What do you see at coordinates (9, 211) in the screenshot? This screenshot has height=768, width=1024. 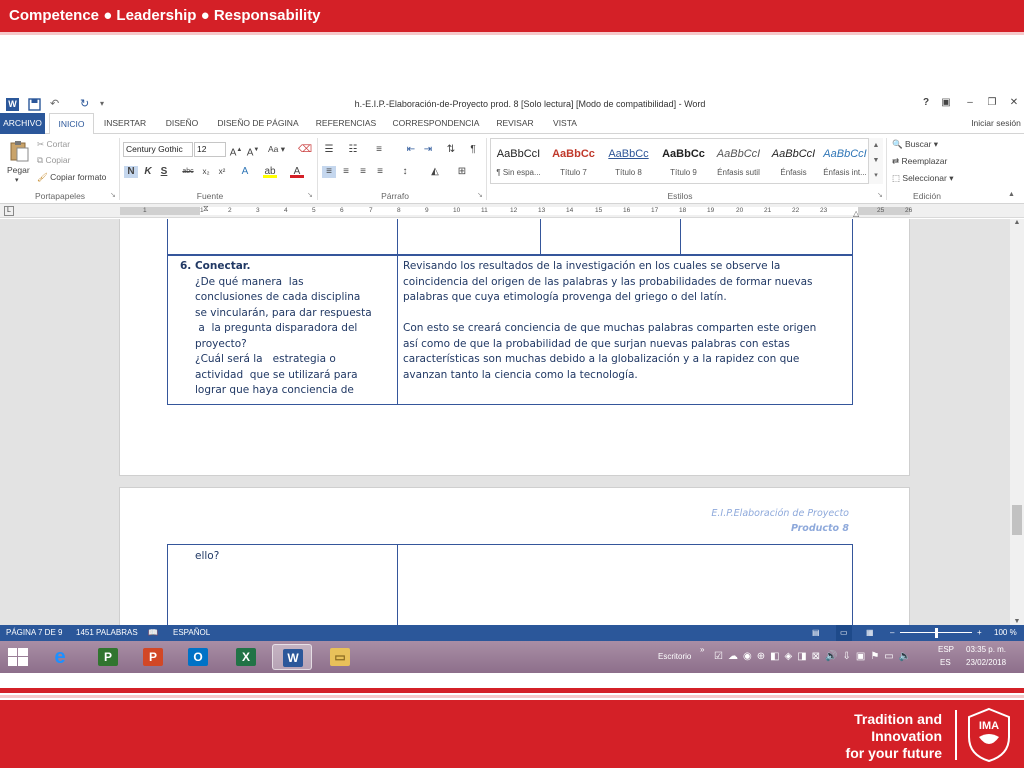 I see `tab-selector-icon: L` at bounding box center [9, 211].